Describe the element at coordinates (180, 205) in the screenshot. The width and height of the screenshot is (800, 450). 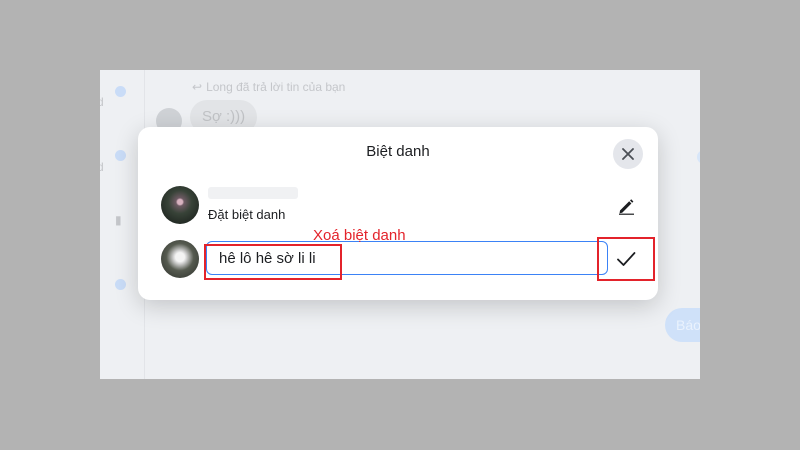
I see `participant-1-avatar` at that location.